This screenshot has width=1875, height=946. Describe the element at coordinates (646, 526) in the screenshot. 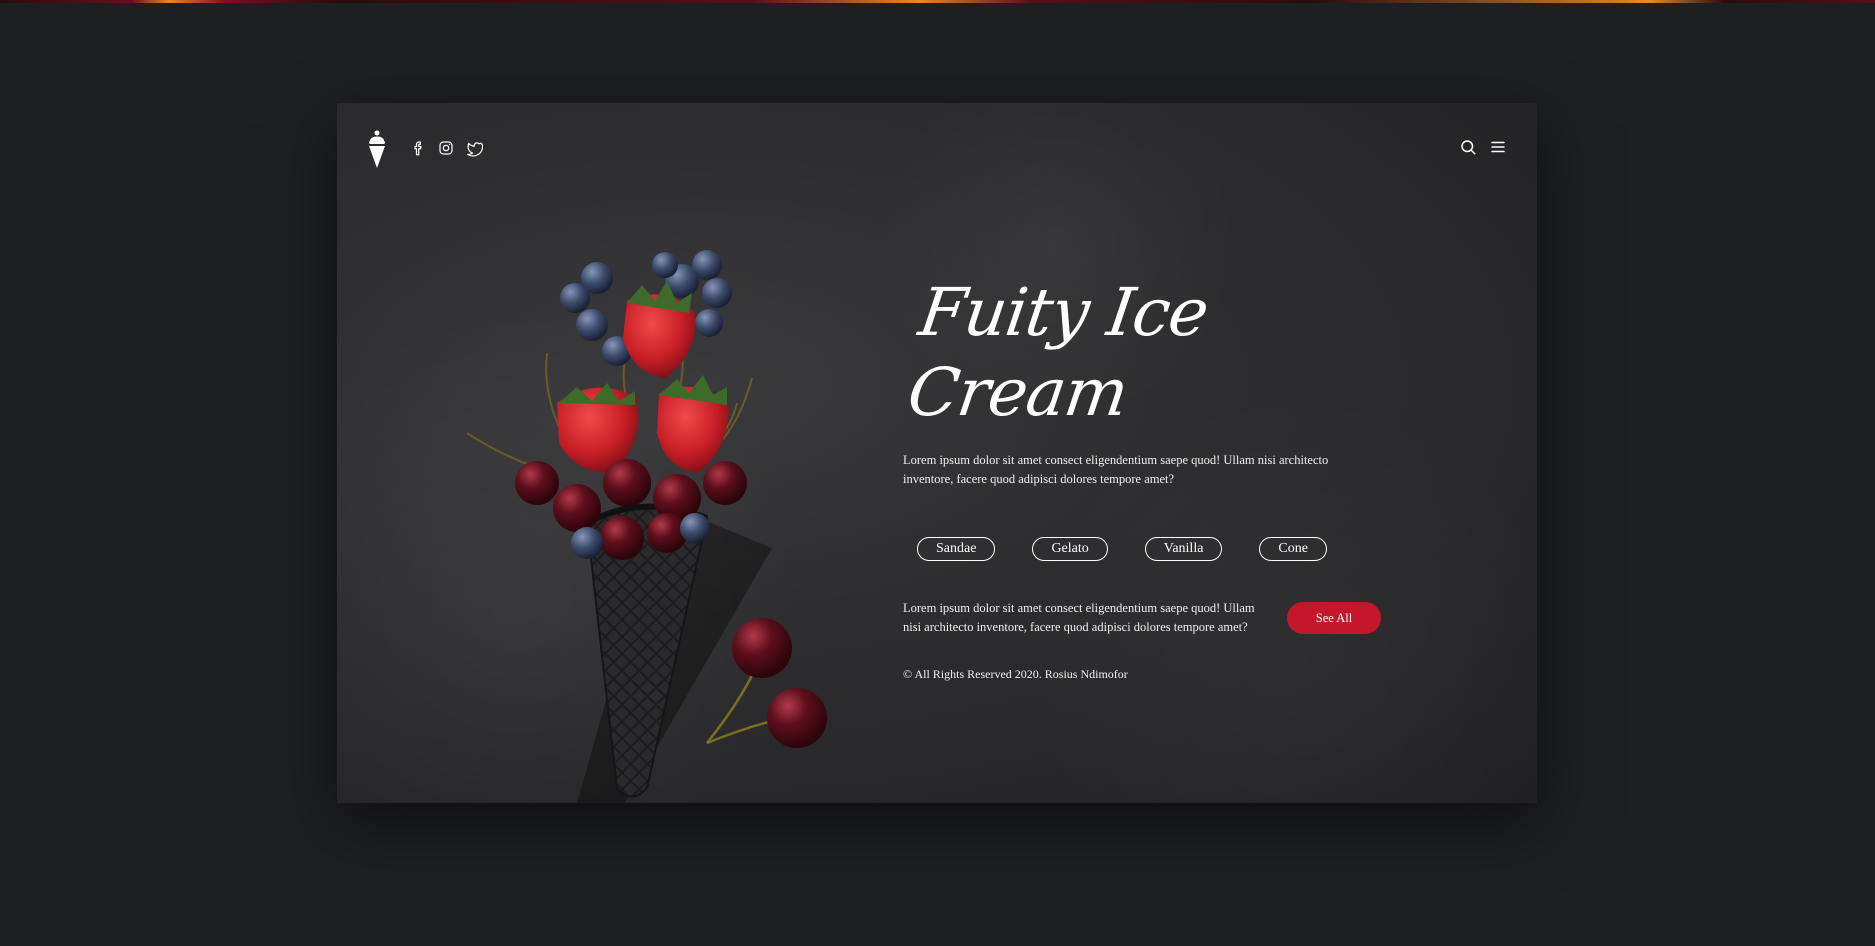

I see `fruit-cone-illustration` at that location.